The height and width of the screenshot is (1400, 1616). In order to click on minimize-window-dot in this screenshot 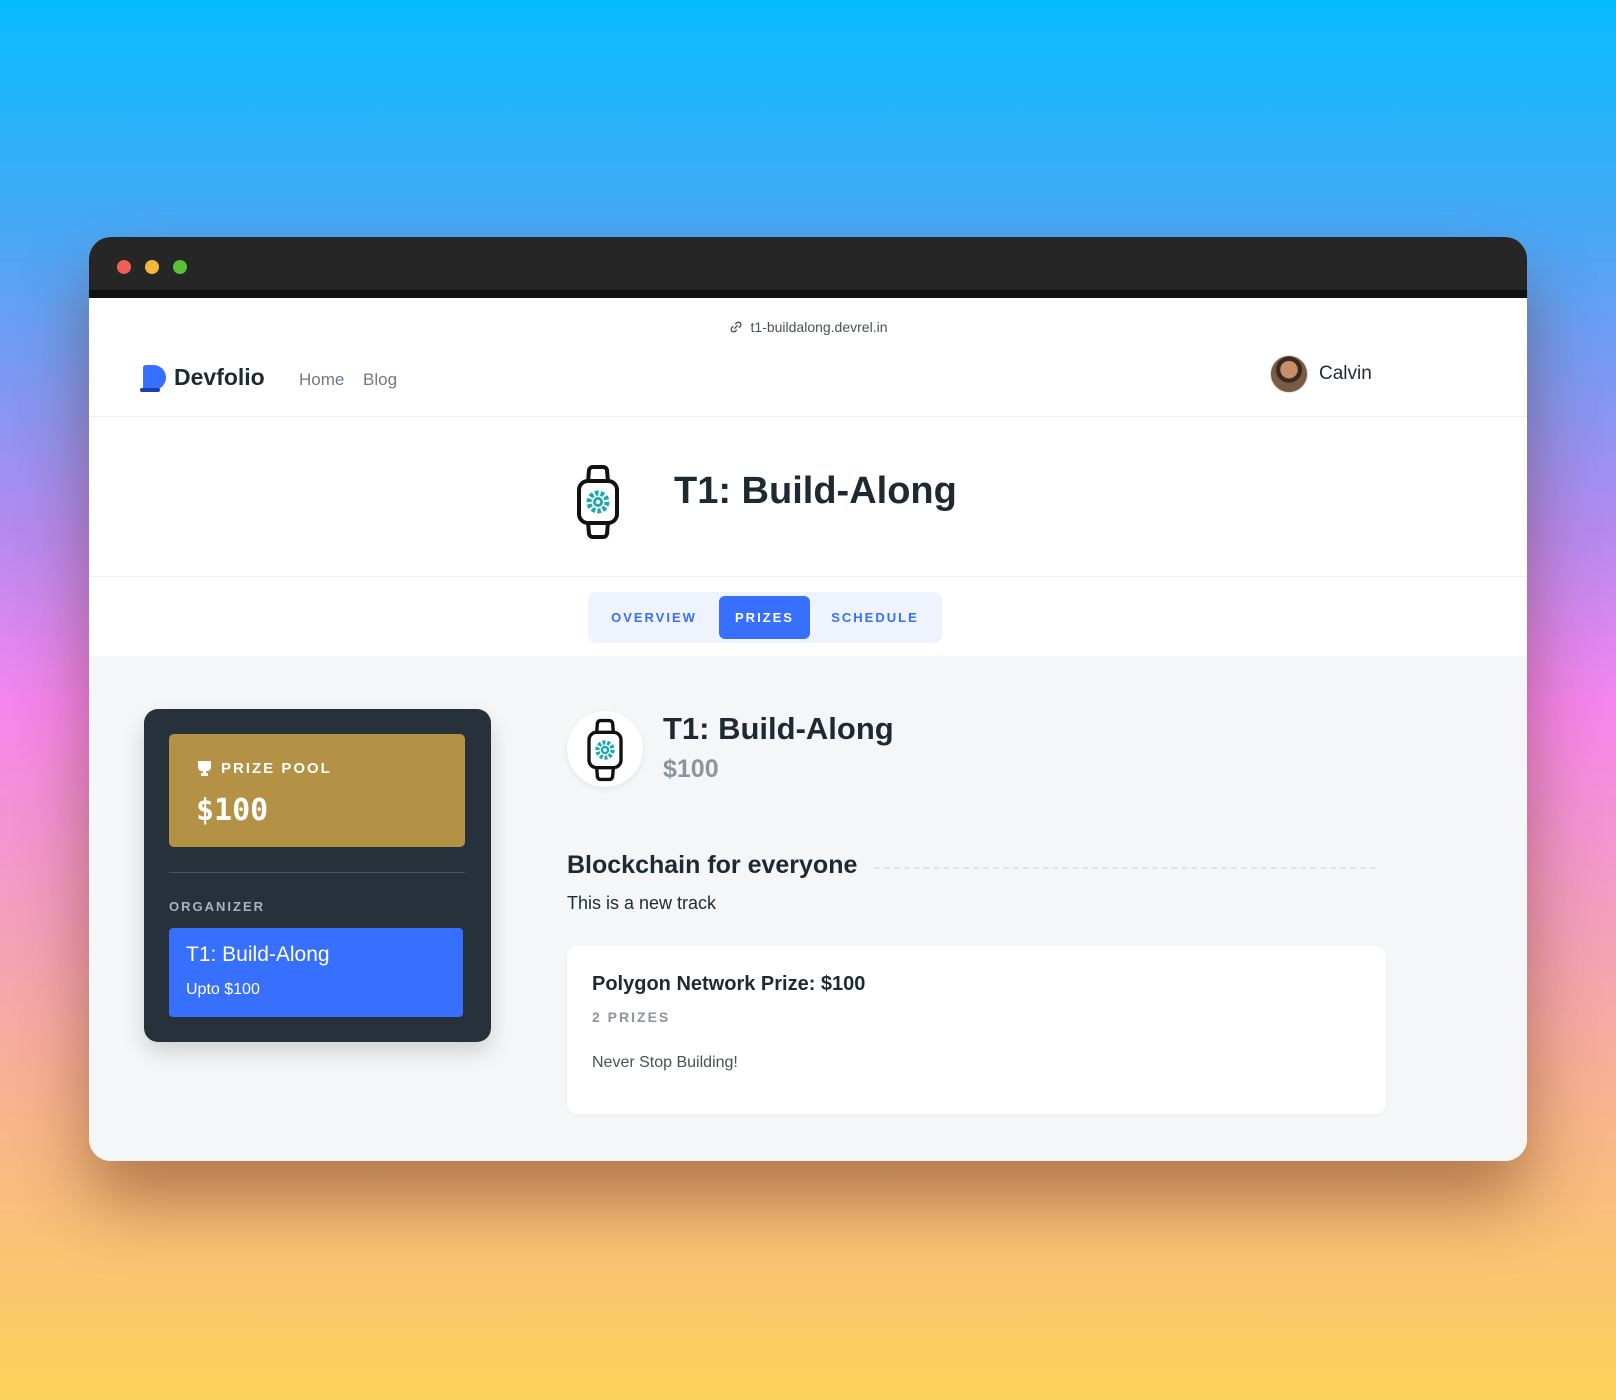, I will do `click(152, 267)`.